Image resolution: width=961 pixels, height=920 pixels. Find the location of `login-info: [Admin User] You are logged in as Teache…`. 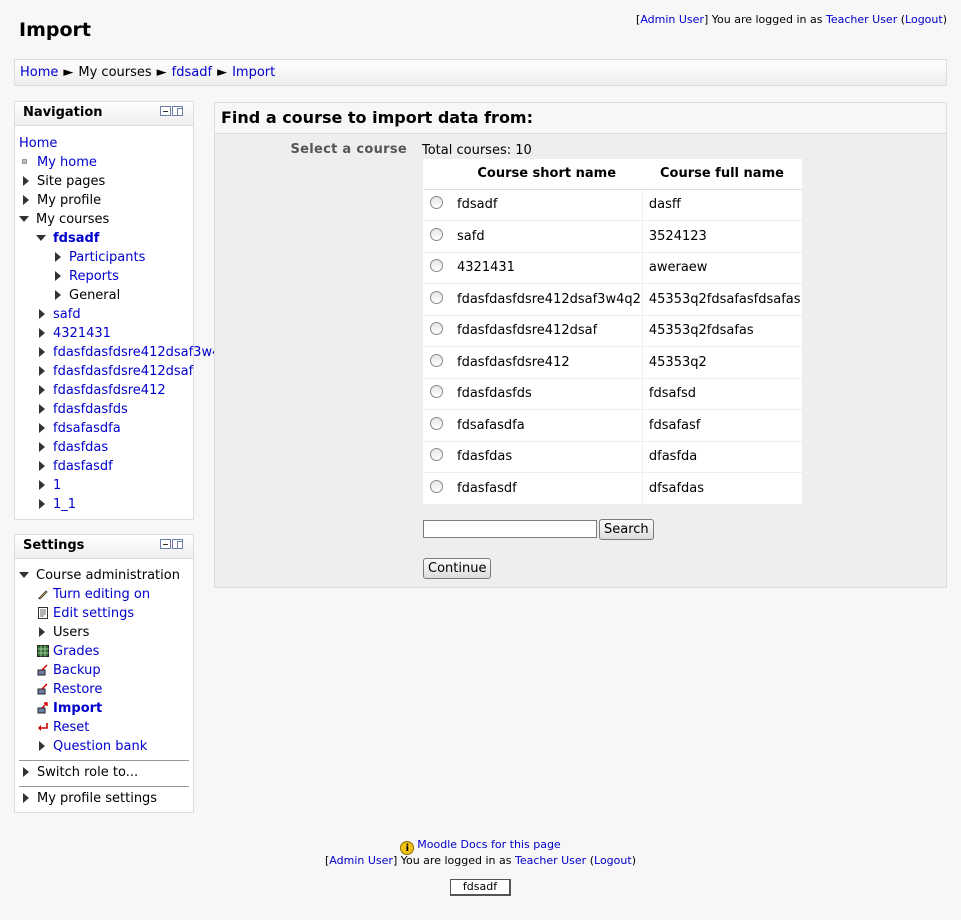

login-info: [Admin User] You are logged in as Teache… is located at coordinates (791, 19).